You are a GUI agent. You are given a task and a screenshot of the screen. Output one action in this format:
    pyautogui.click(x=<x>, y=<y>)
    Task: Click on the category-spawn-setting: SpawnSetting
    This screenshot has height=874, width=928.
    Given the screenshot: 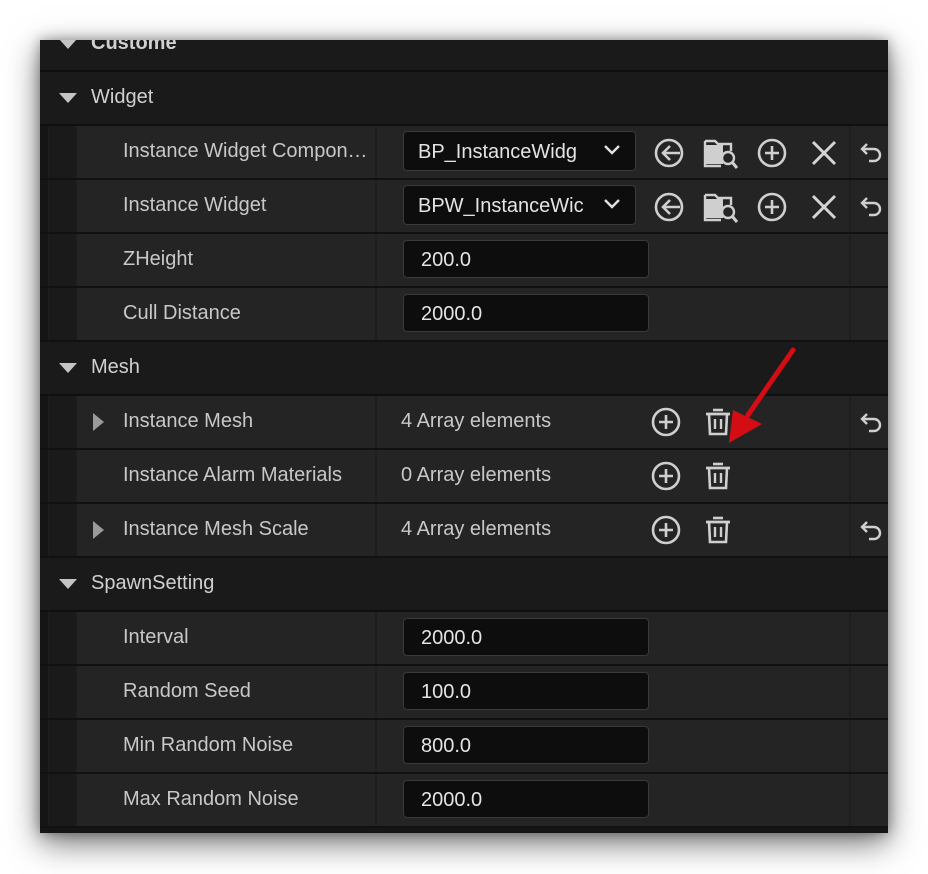 What is the action you would take?
    pyautogui.click(x=464, y=585)
    